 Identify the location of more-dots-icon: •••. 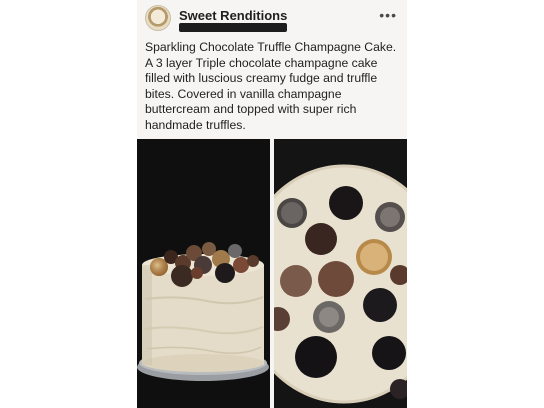
(388, 15).